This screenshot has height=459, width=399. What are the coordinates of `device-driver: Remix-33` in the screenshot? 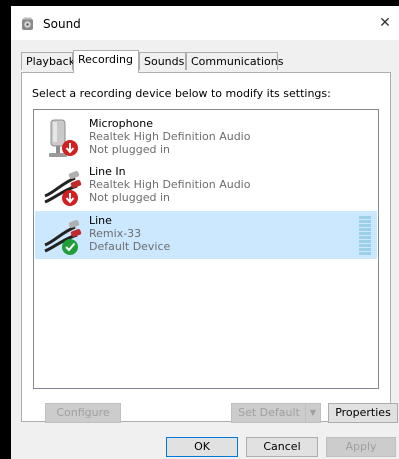 It's located at (115, 233).